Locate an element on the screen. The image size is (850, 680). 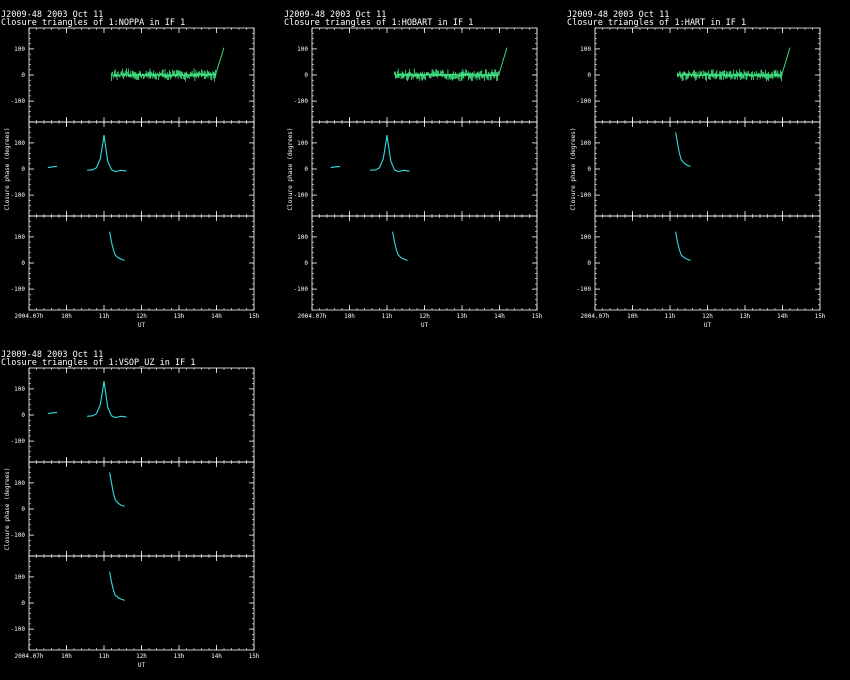
chart-title-line2: Closure triangles of 1:NOPPA in IF 1 is located at coordinates (93, 23).